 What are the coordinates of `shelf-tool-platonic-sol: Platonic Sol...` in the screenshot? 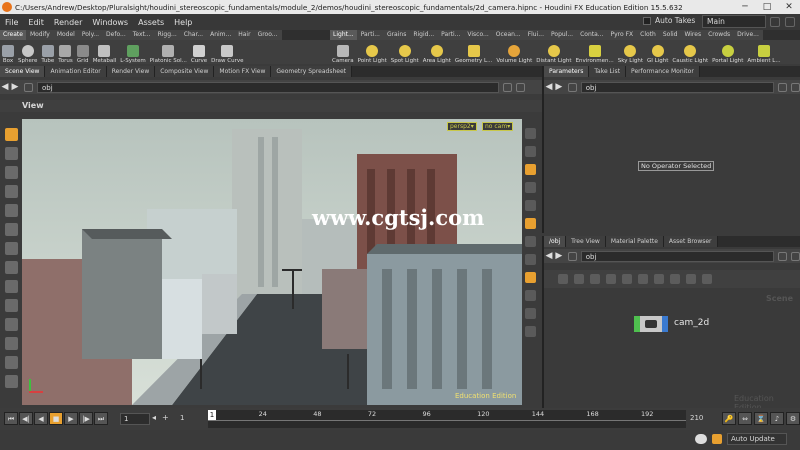 It's located at (168, 52).